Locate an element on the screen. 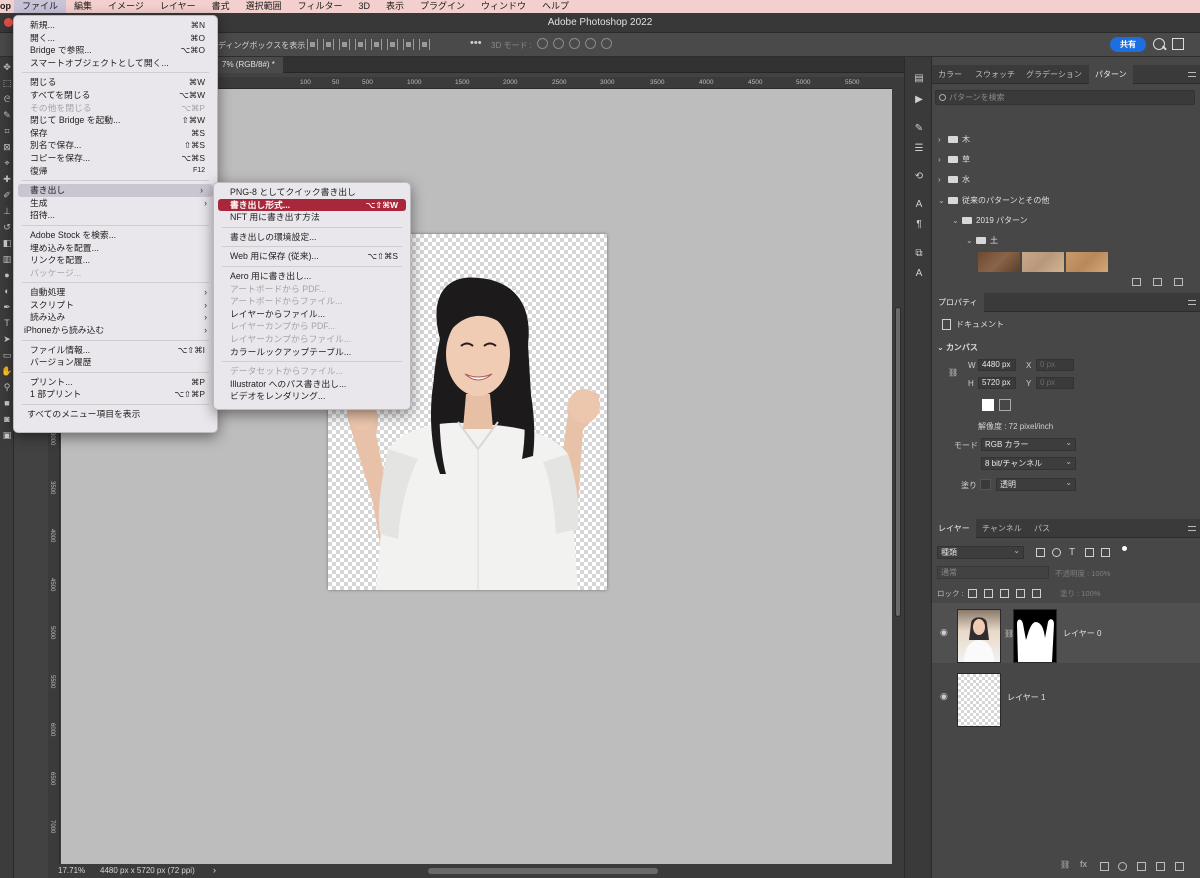 Image resolution: width=1200 pixels, height=878 pixels. adjustment-layer-icon is located at coordinates (1122, 866).